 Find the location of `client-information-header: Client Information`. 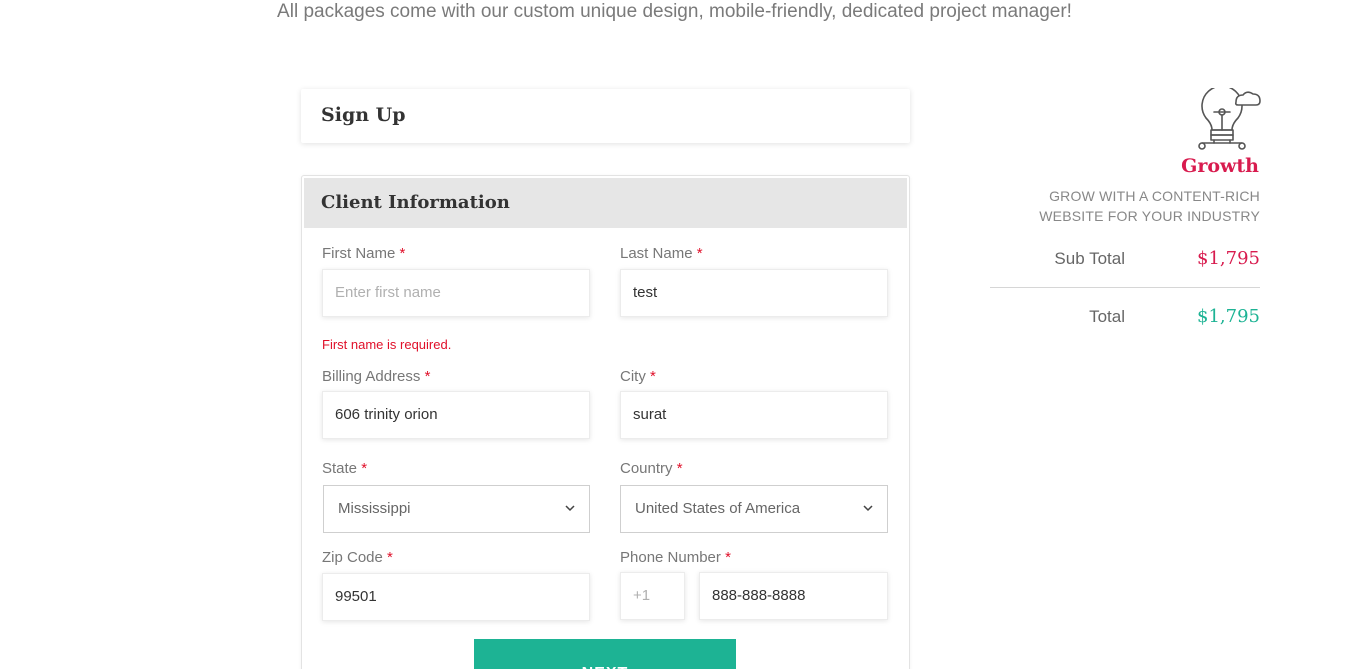

client-information-header: Client Information is located at coordinates (605, 203).